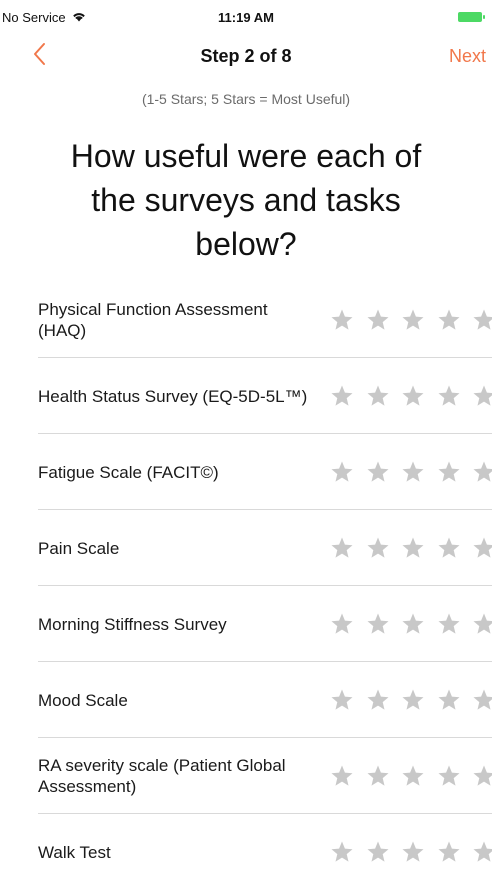  Describe the element at coordinates (246, 852) in the screenshot. I see `survey-row: Walk Test` at that location.